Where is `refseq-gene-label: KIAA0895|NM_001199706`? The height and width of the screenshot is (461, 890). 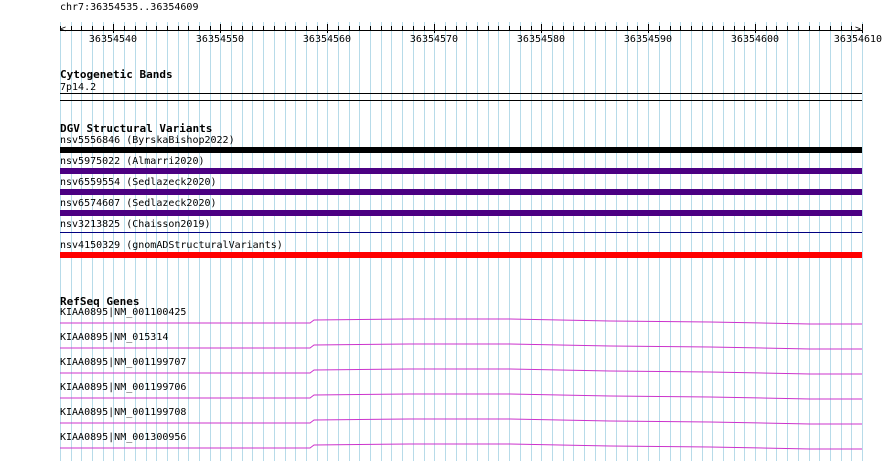 refseq-gene-label: KIAA0895|NM_001199706 is located at coordinates (123, 387).